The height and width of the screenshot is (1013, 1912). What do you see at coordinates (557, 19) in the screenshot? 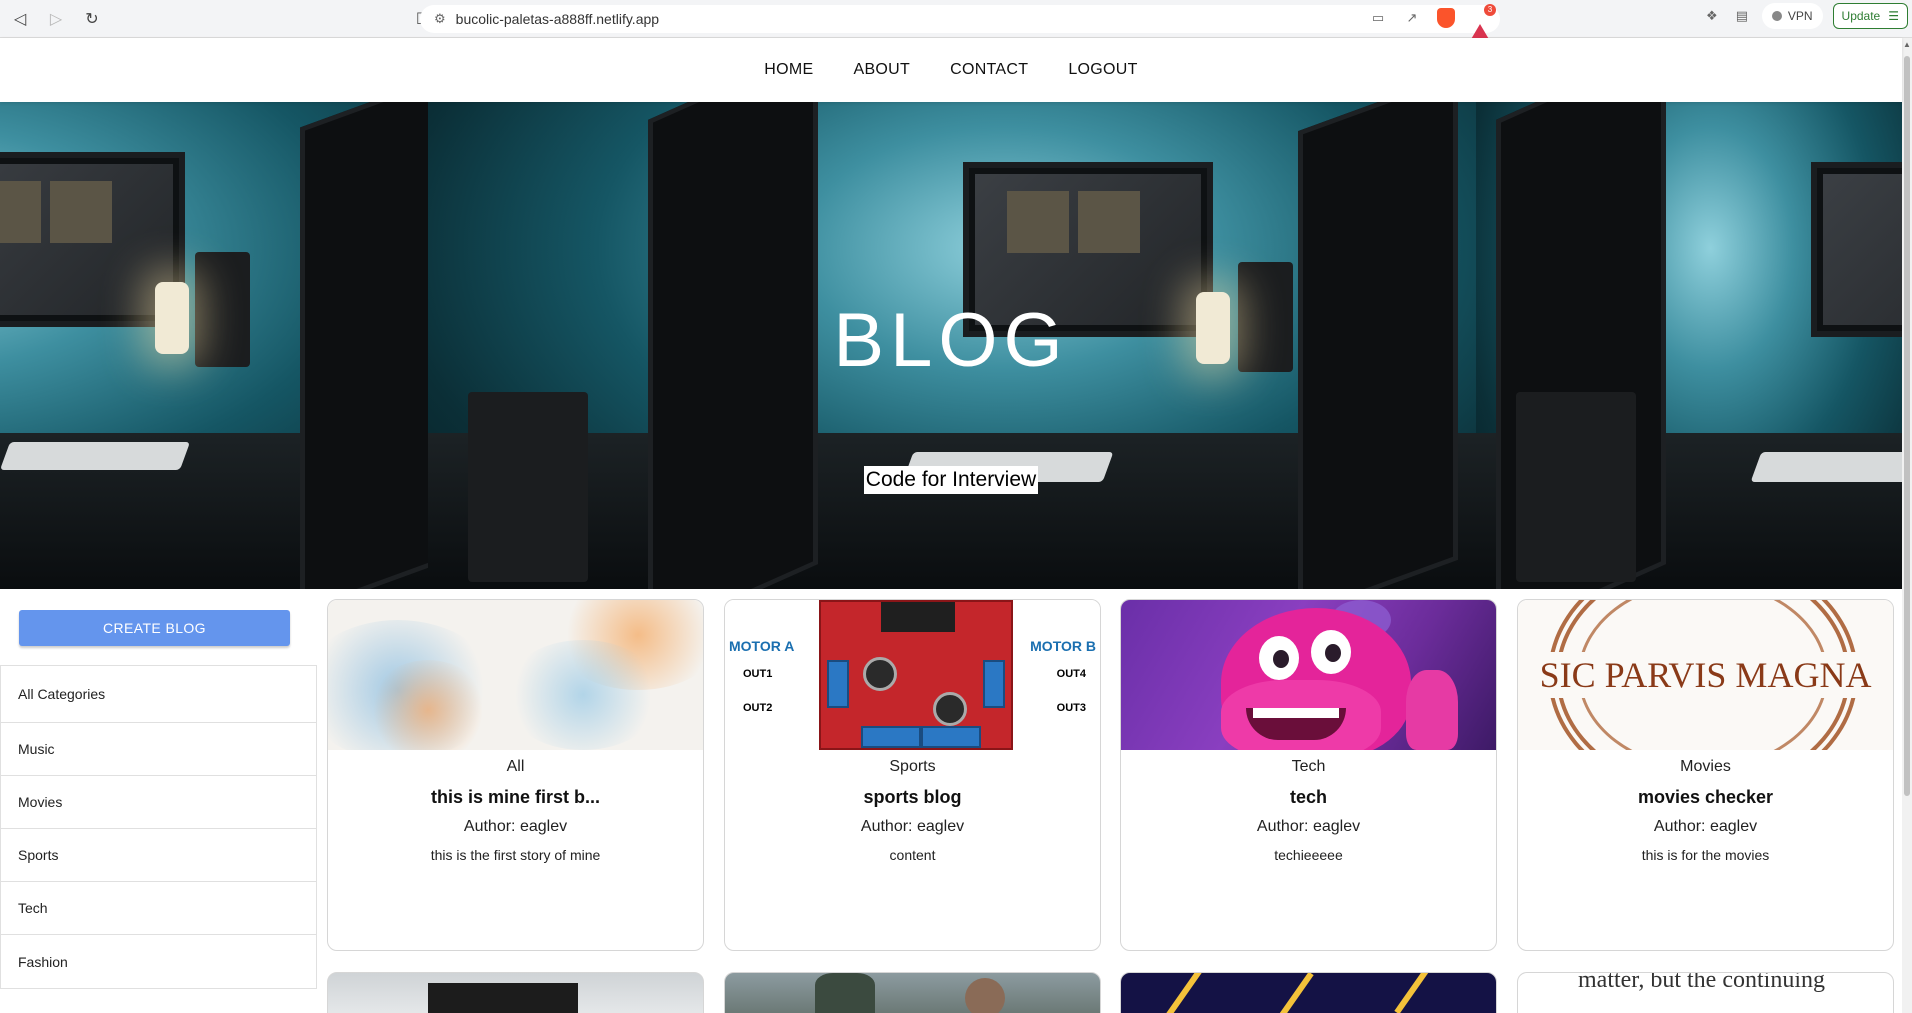
I see `url-text: bucolic-paletas-a888ff.netlify.app` at bounding box center [557, 19].